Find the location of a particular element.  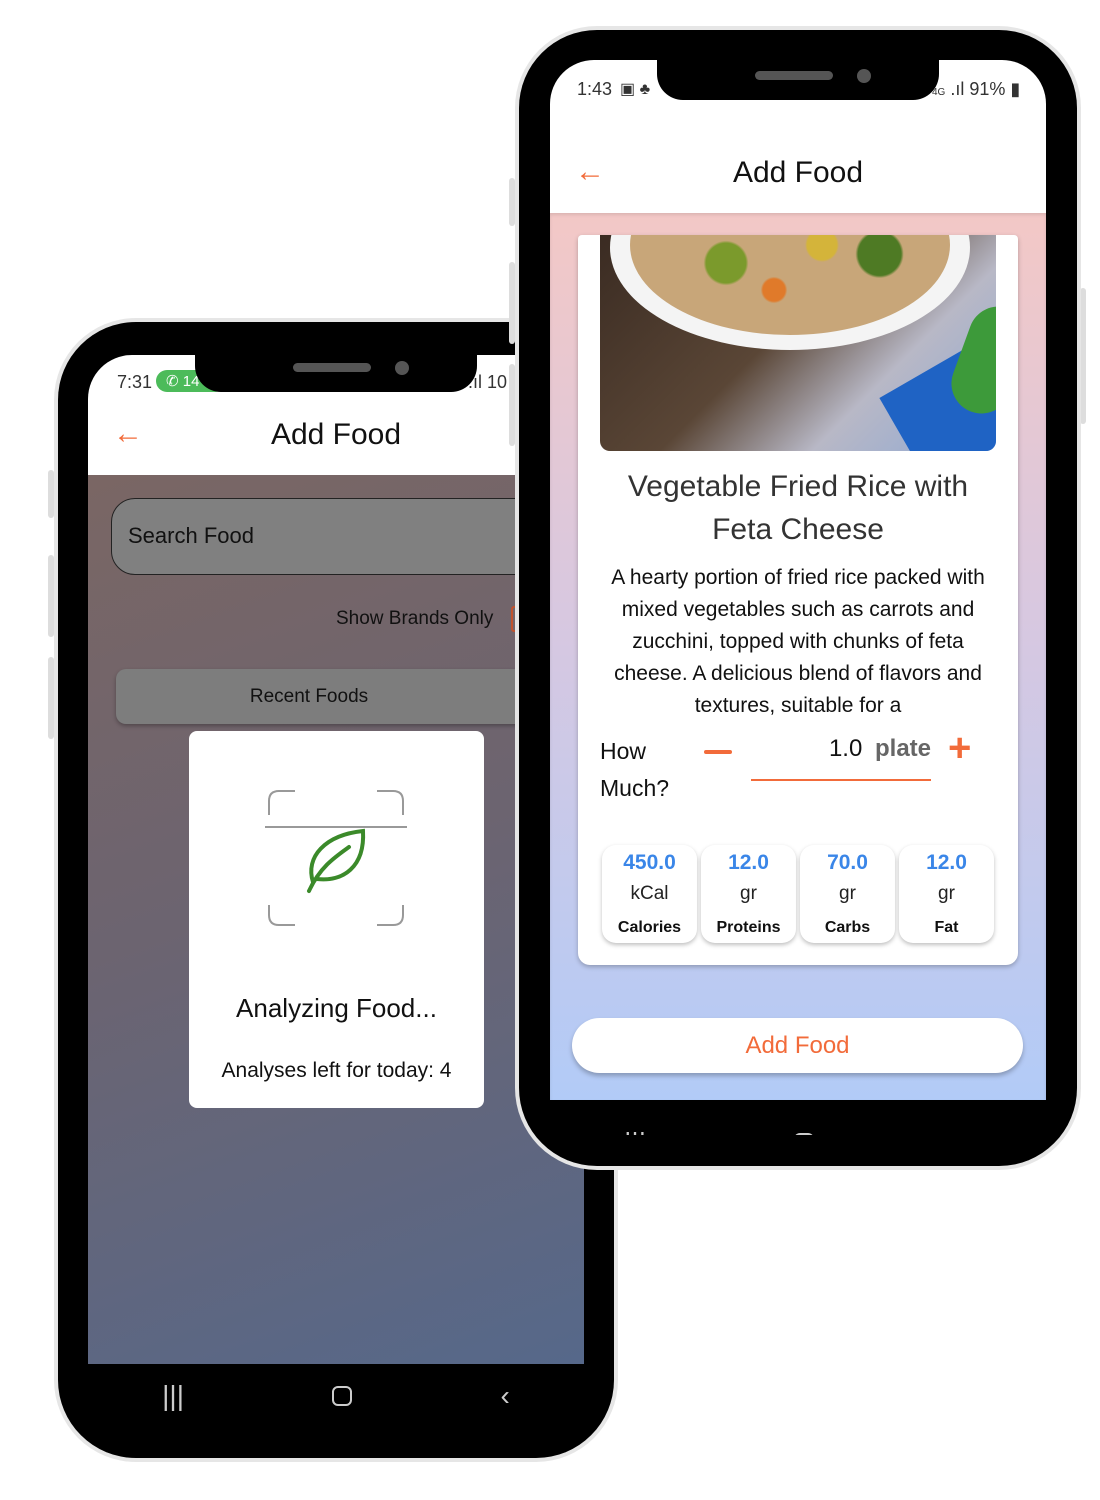

nutrient-label: Fat is located at coordinates (946, 927).